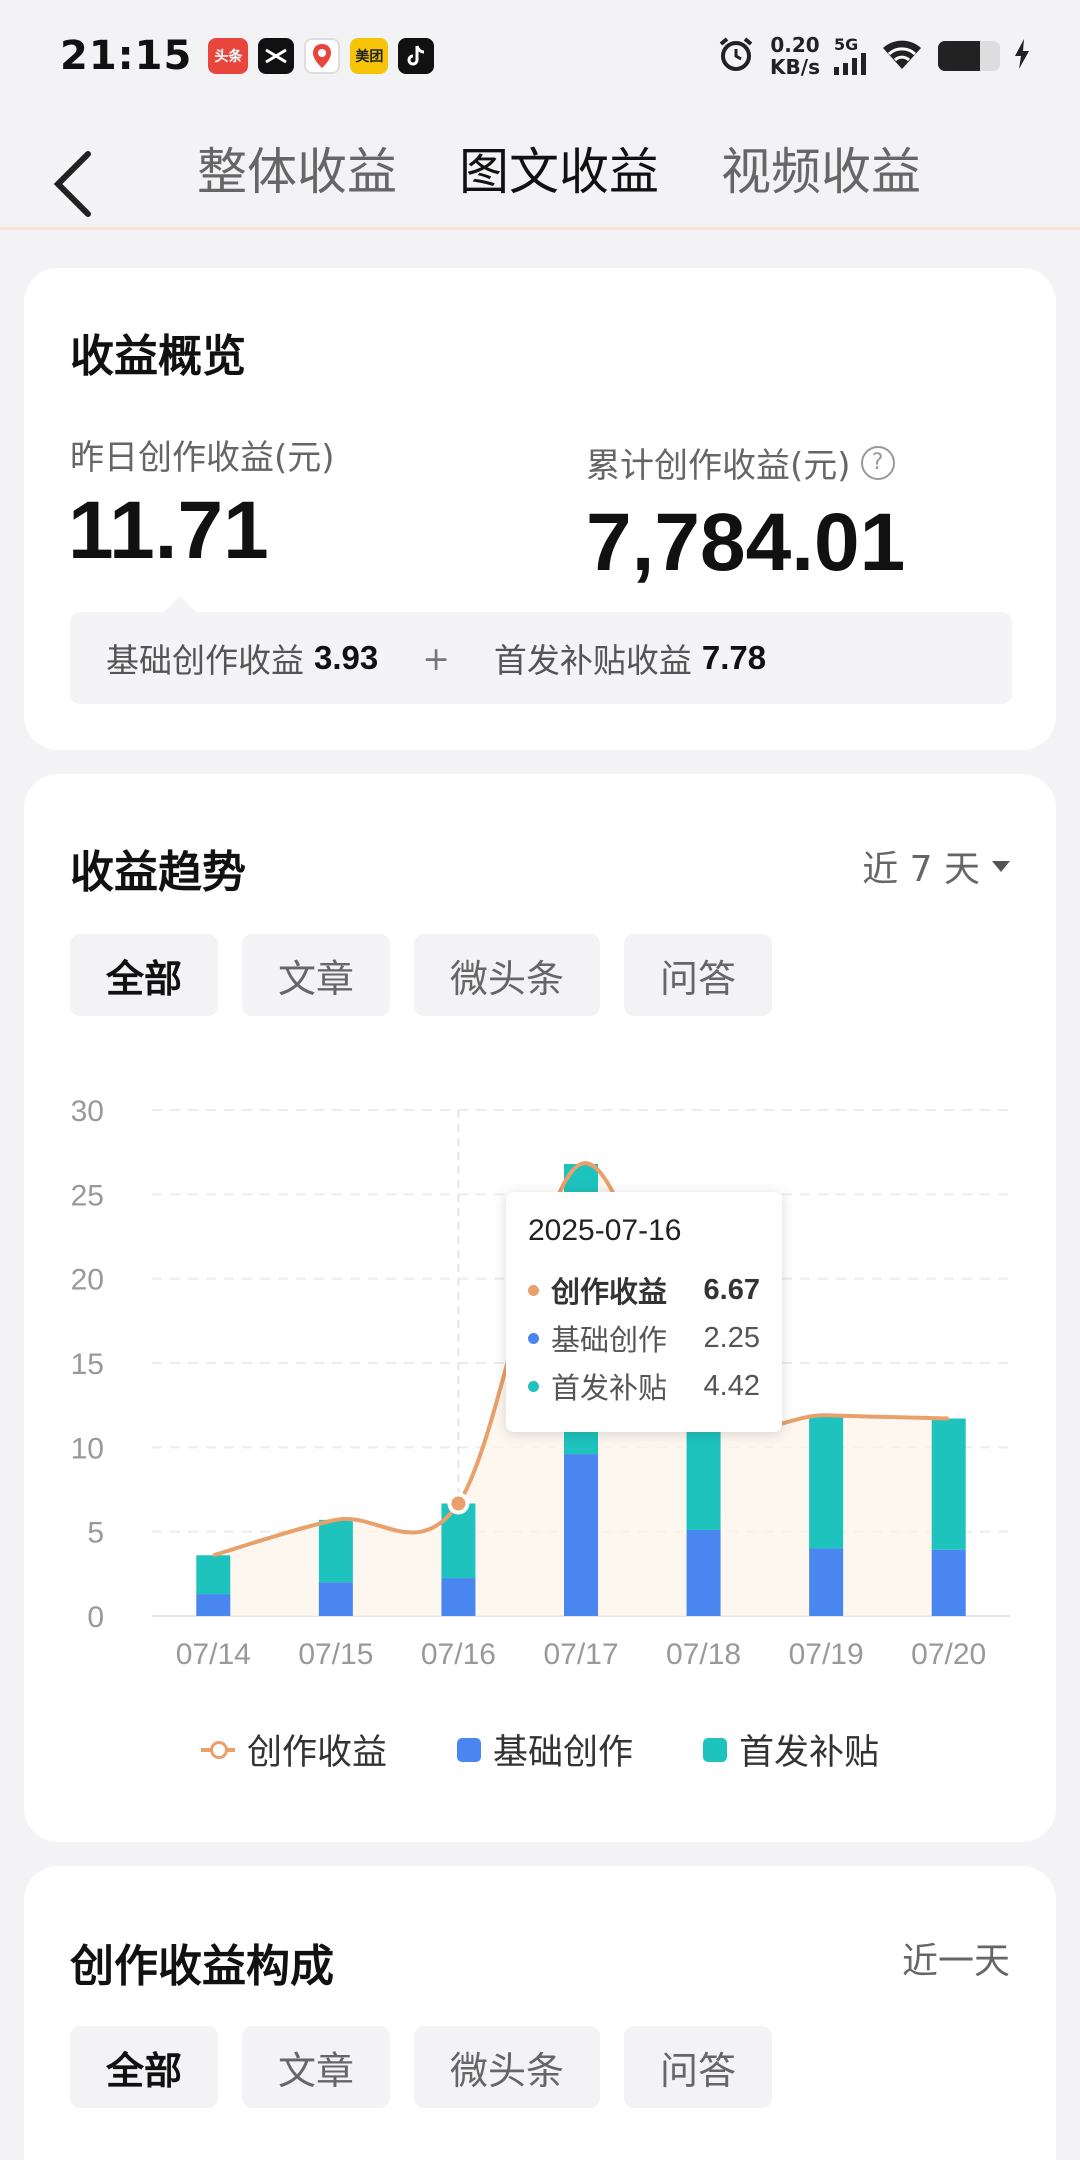 The image size is (1080, 2160). I want to click on tab-overall-income: 整体收益, so click(297, 168).